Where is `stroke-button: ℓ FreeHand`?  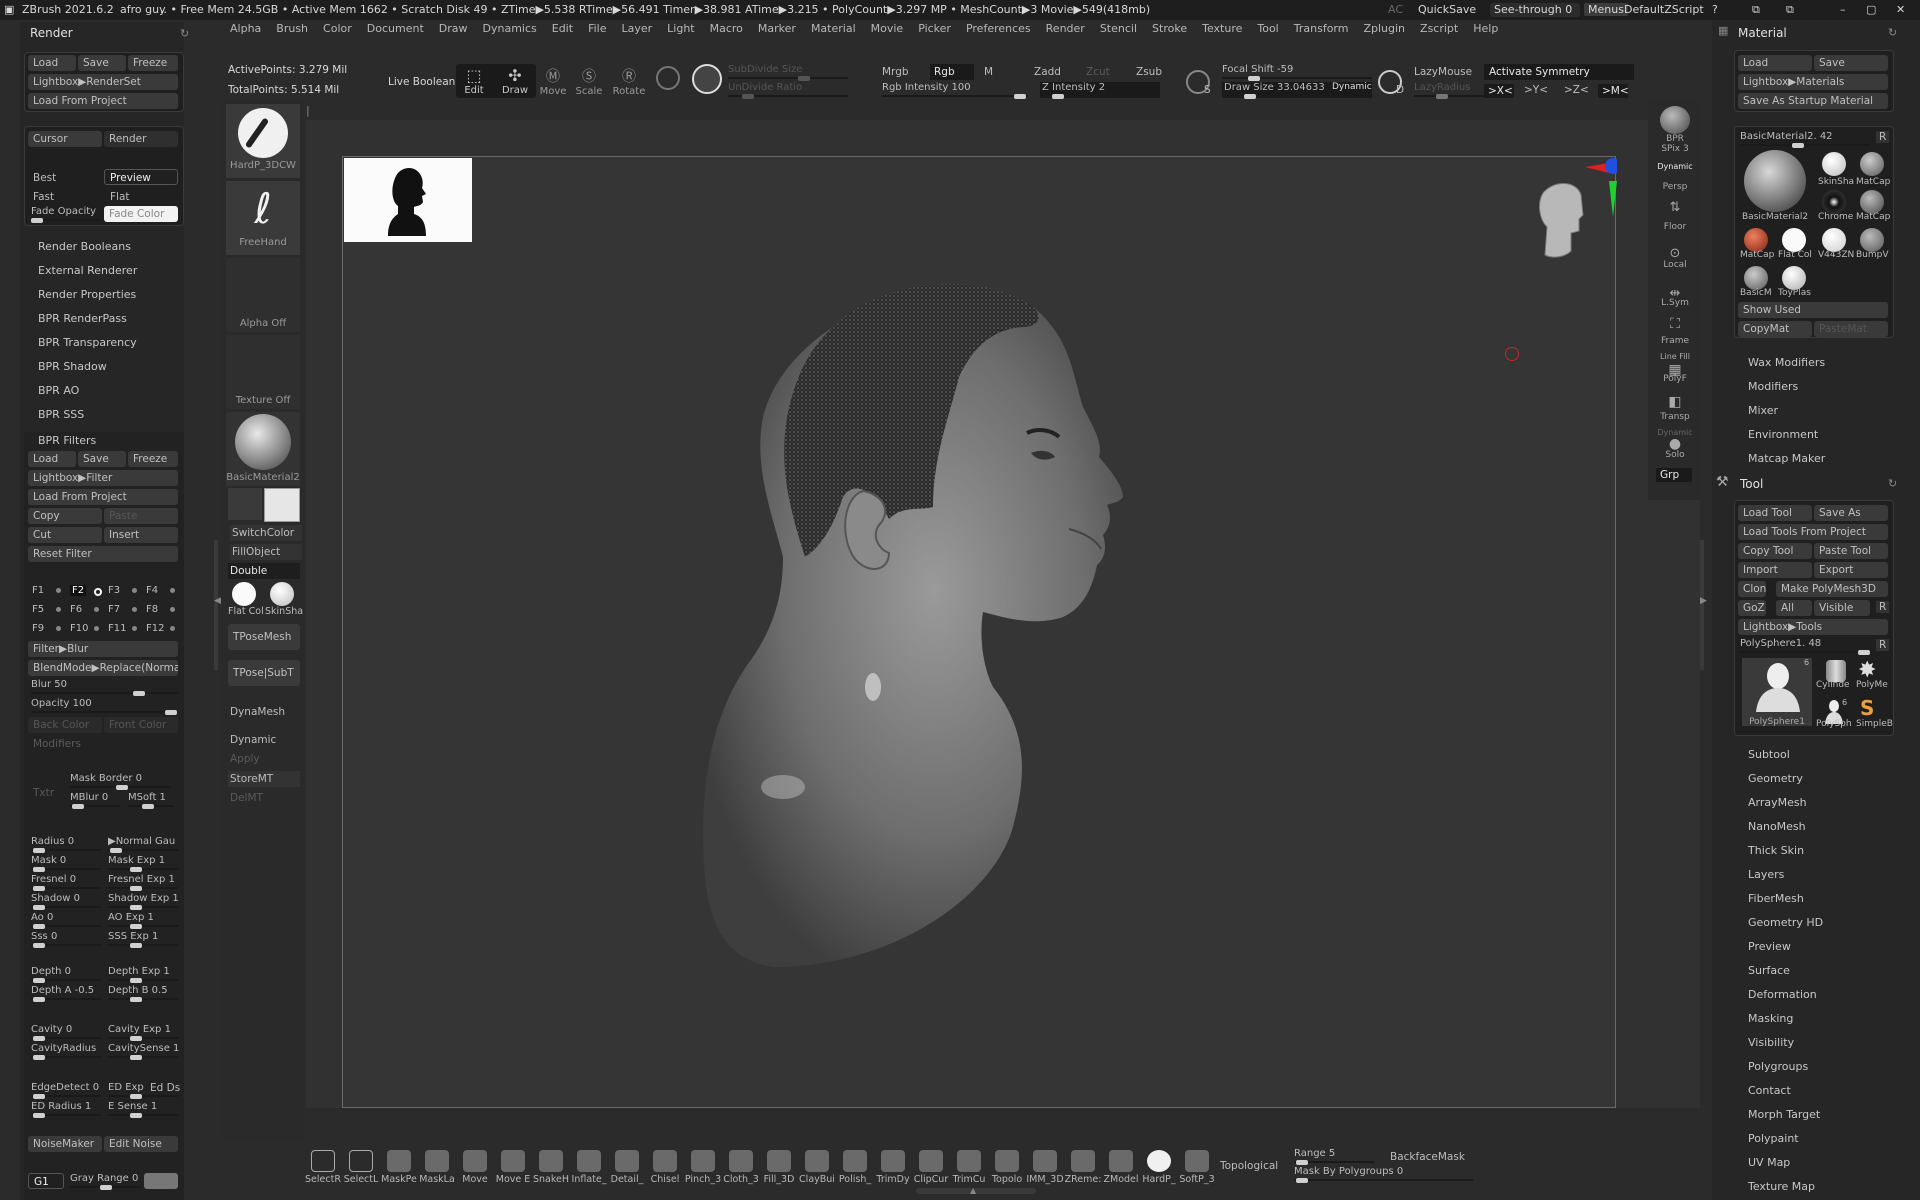 stroke-button: ℓ FreeHand is located at coordinates (263, 218).